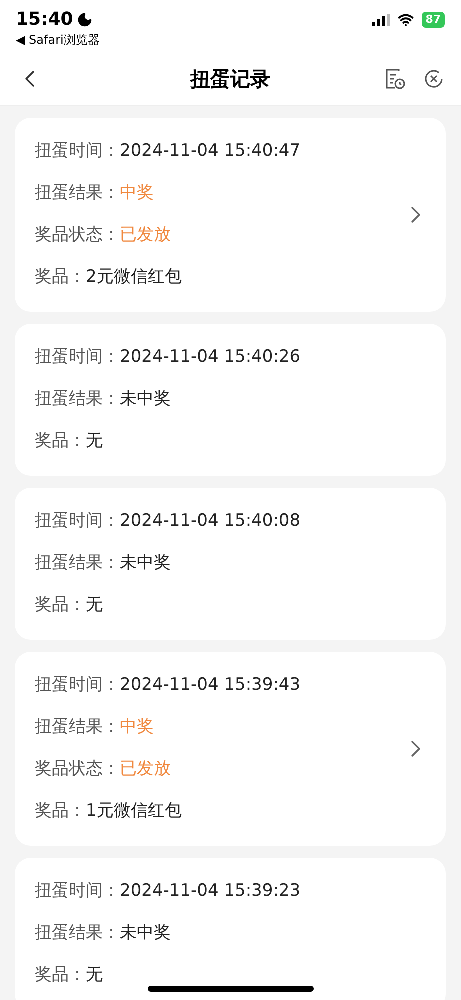 The height and width of the screenshot is (1000, 461). I want to click on signal-icon, so click(381, 20).